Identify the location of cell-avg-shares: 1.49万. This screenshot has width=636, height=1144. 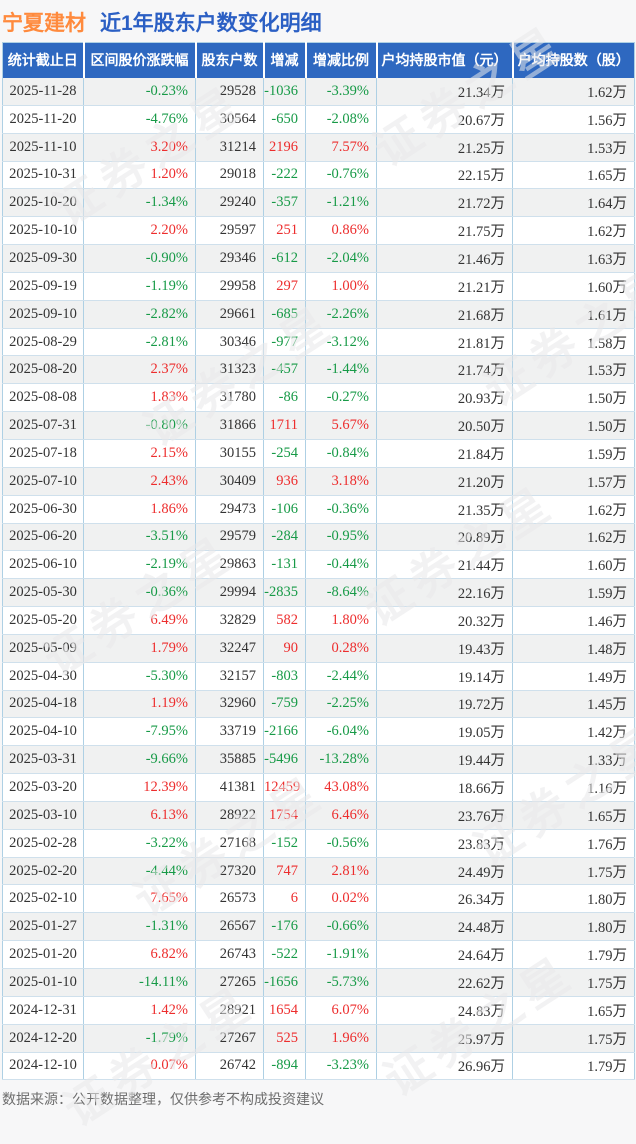
(573, 676).